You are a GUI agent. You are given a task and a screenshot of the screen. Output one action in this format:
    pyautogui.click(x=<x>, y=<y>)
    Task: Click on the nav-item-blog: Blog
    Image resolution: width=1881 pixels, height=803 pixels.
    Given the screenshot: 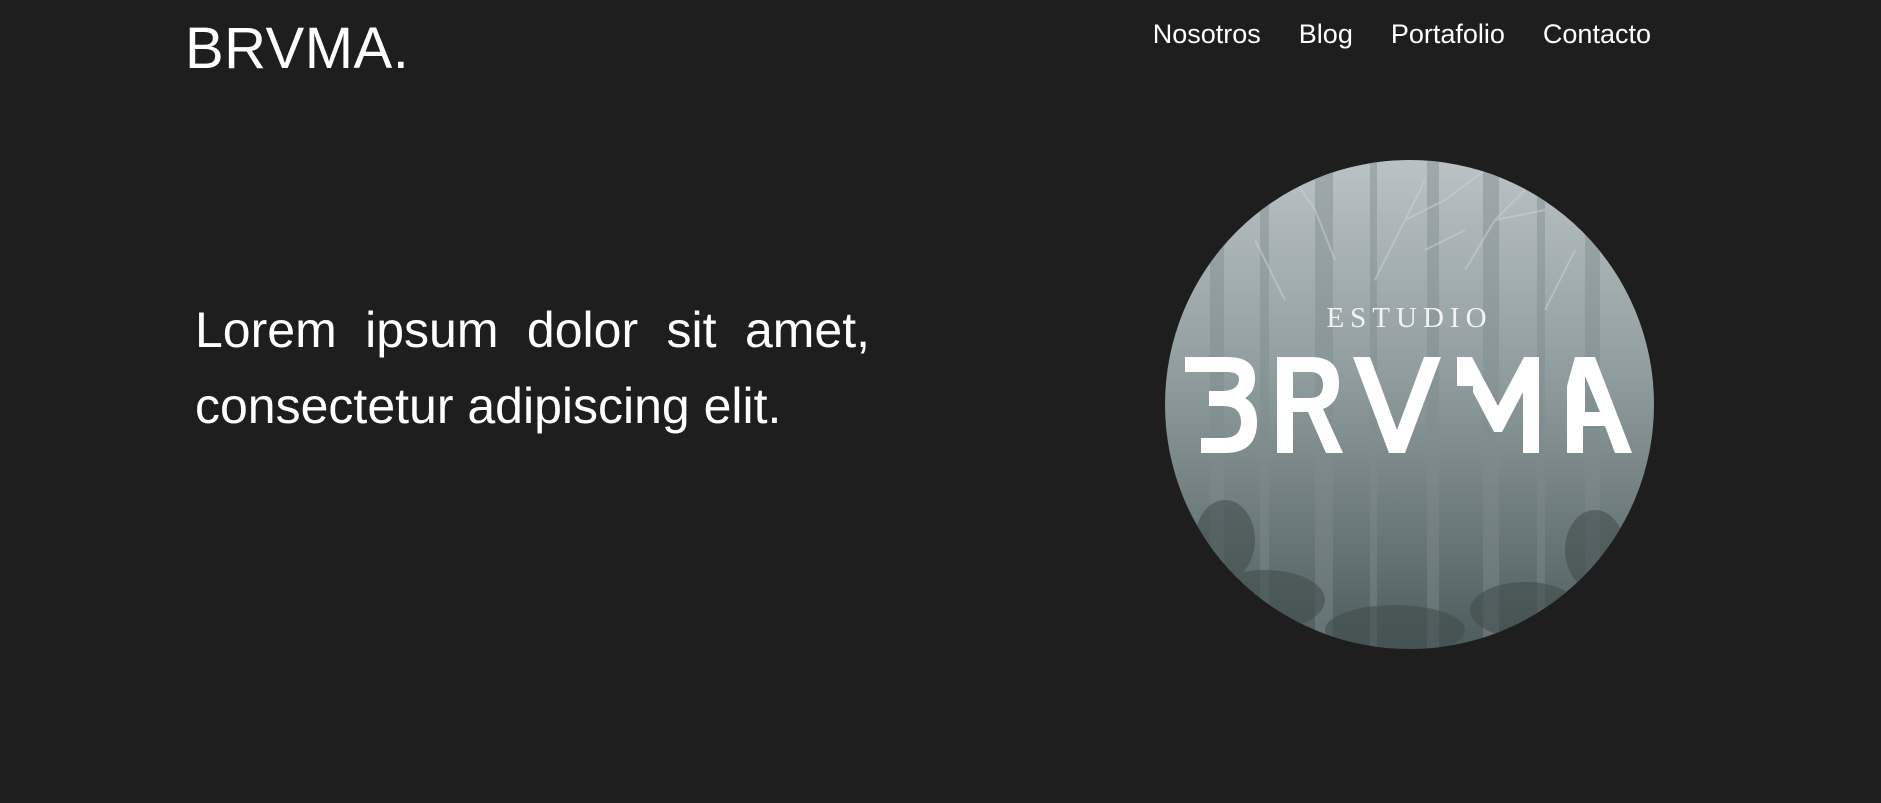 What is the action you would take?
    pyautogui.click(x=1326, y=34)
    